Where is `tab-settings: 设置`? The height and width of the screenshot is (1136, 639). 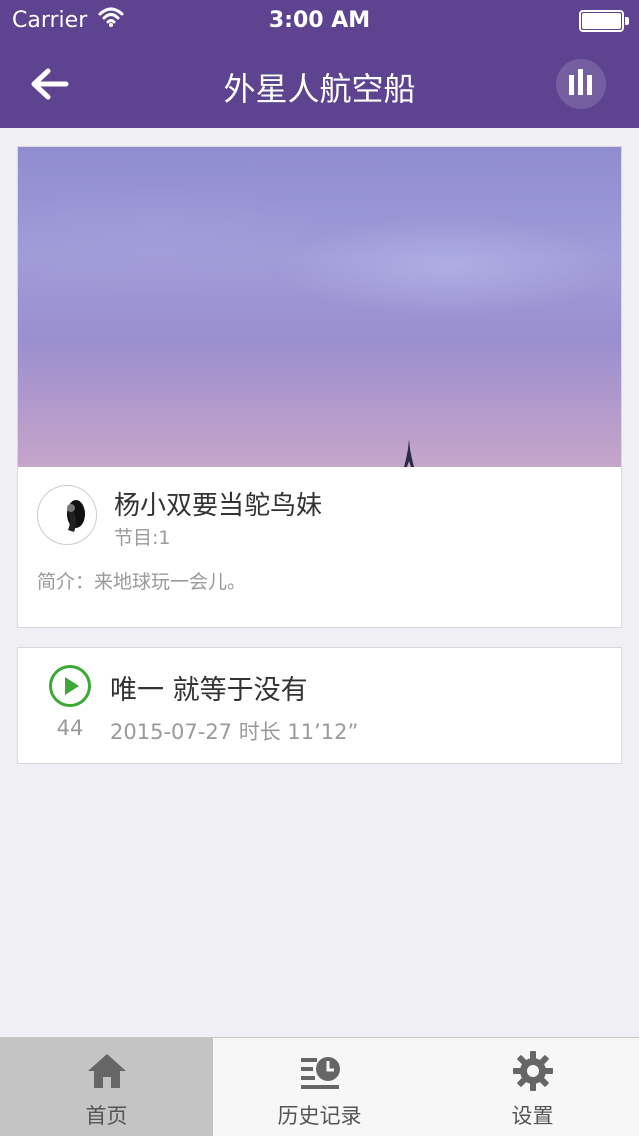
tab-settings: 设置 is located at coordinates (532, 1087).